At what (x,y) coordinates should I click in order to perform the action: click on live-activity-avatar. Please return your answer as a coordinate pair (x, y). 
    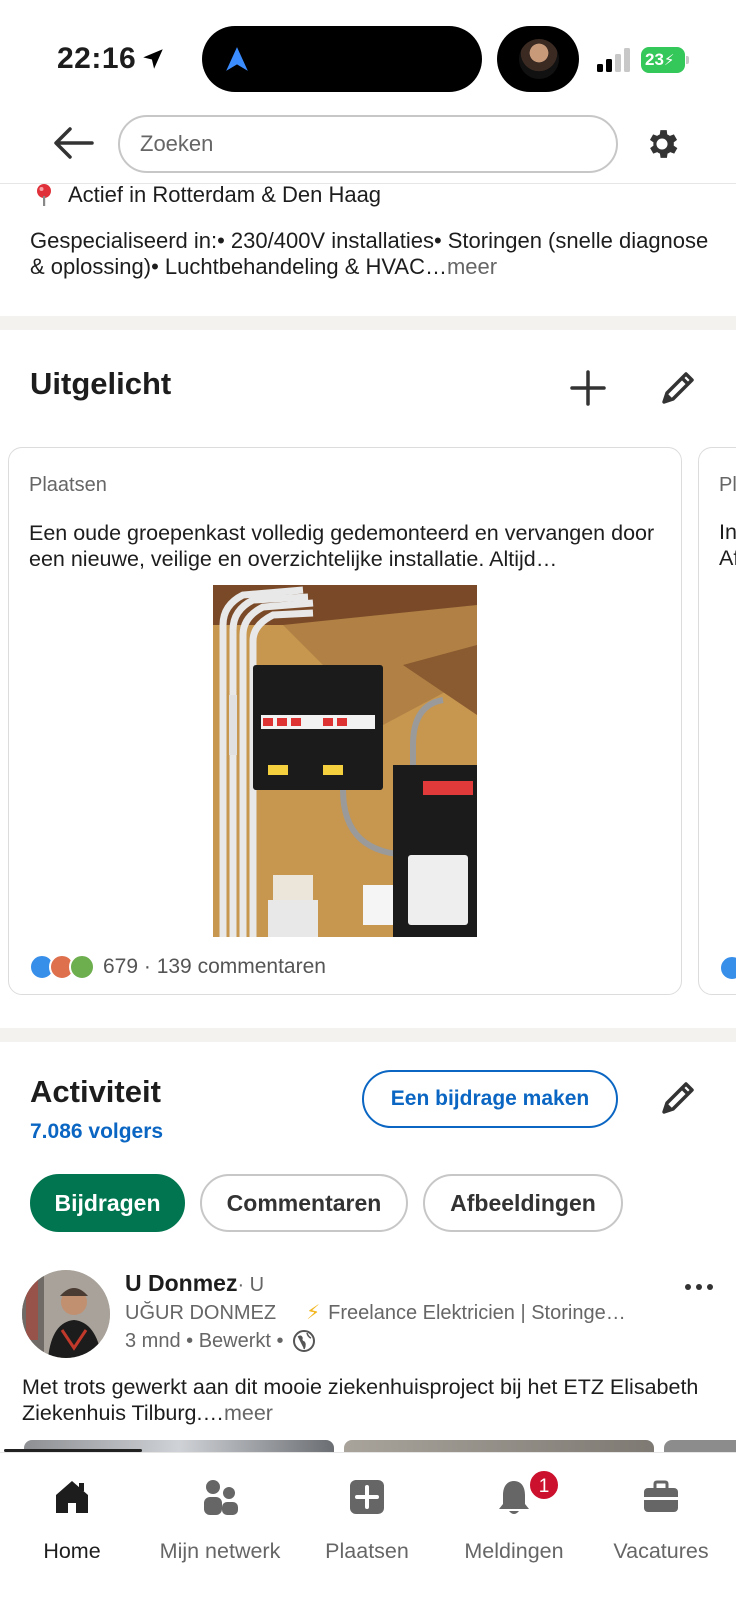
    Looking at the image, I should click on (539, 59).